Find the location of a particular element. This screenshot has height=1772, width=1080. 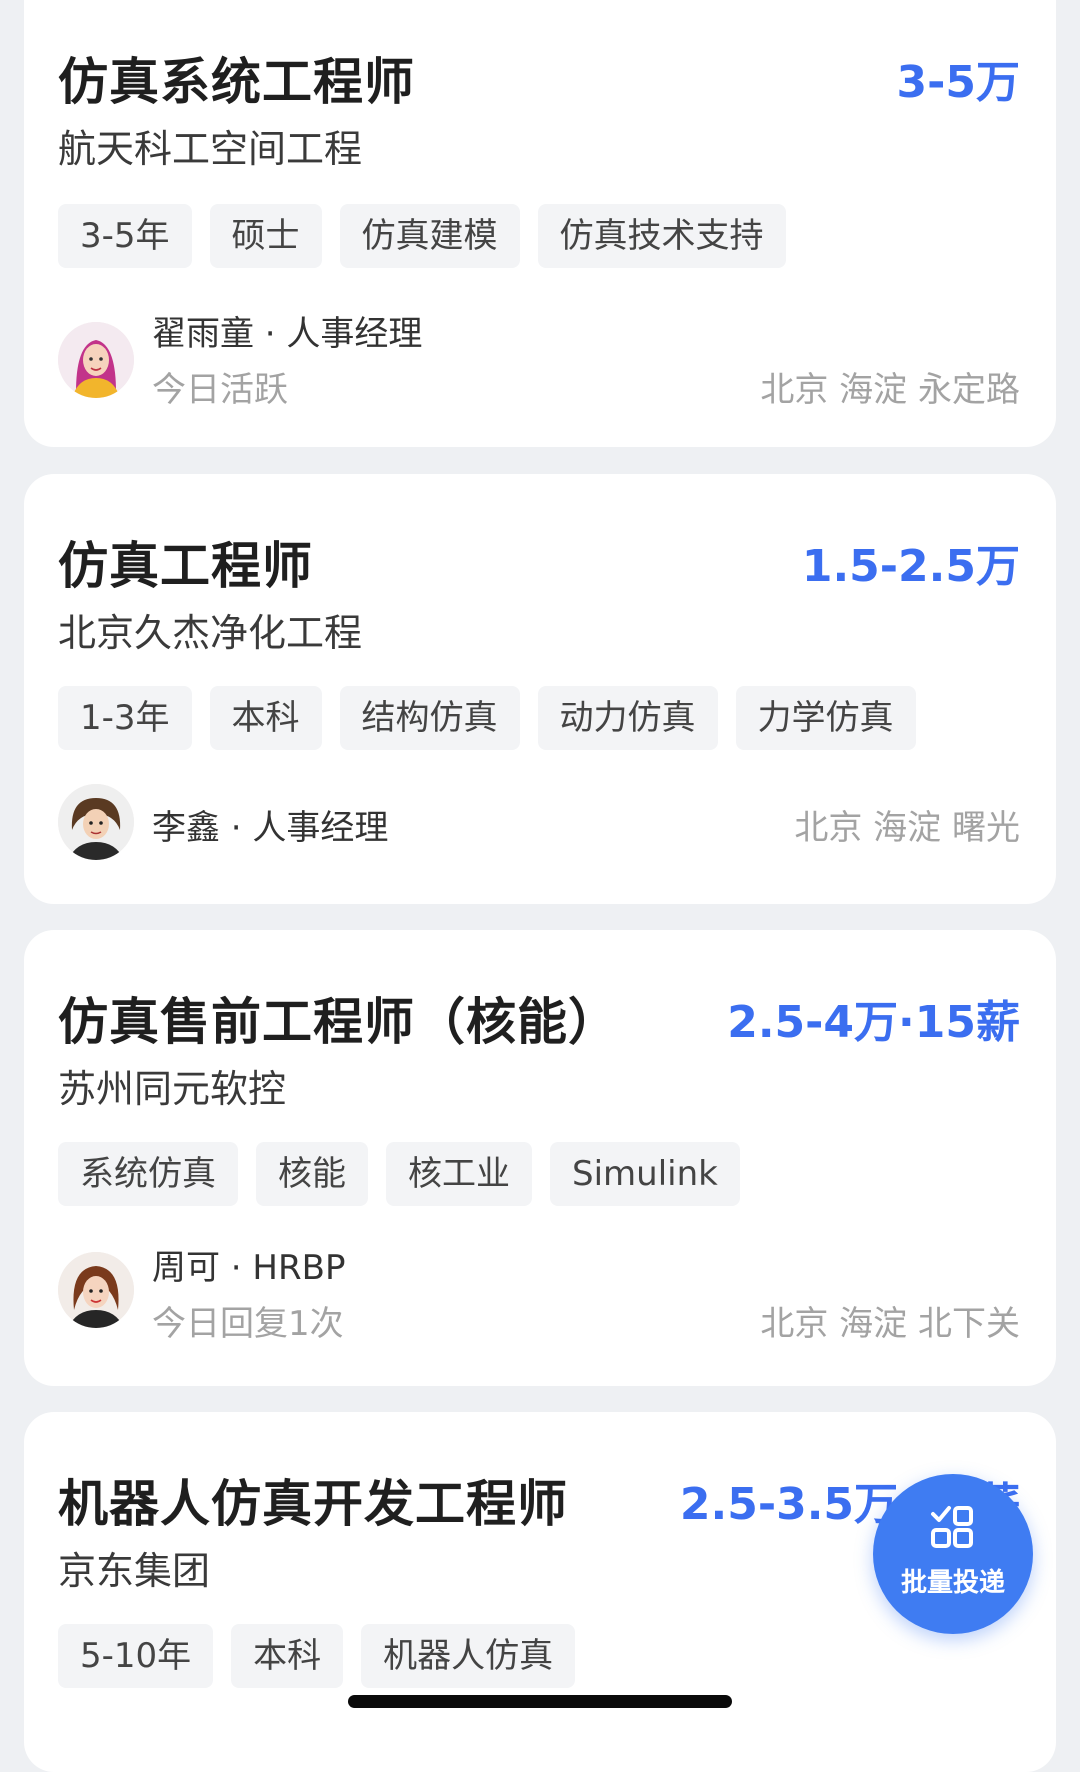

job-tag: 硕士 is located at coordinates (265, 236).